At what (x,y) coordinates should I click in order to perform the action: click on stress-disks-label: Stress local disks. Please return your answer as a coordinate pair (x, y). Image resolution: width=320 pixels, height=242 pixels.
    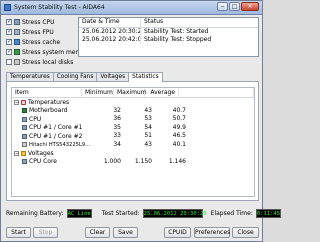
    Looking at the image, I should click on (48, 62).